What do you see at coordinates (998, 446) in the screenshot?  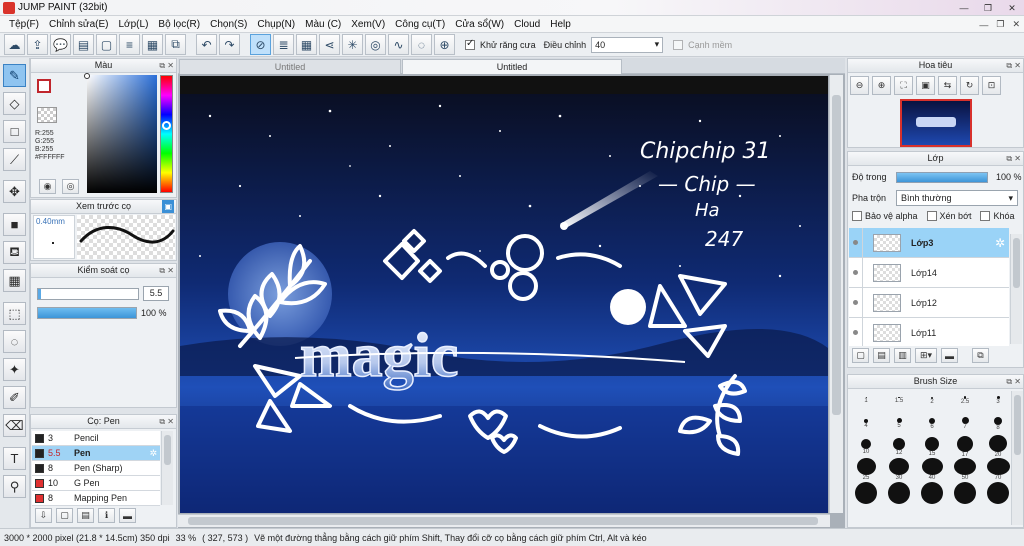 I see `brush-size-cell: 20` at bounding box center [998, 446].